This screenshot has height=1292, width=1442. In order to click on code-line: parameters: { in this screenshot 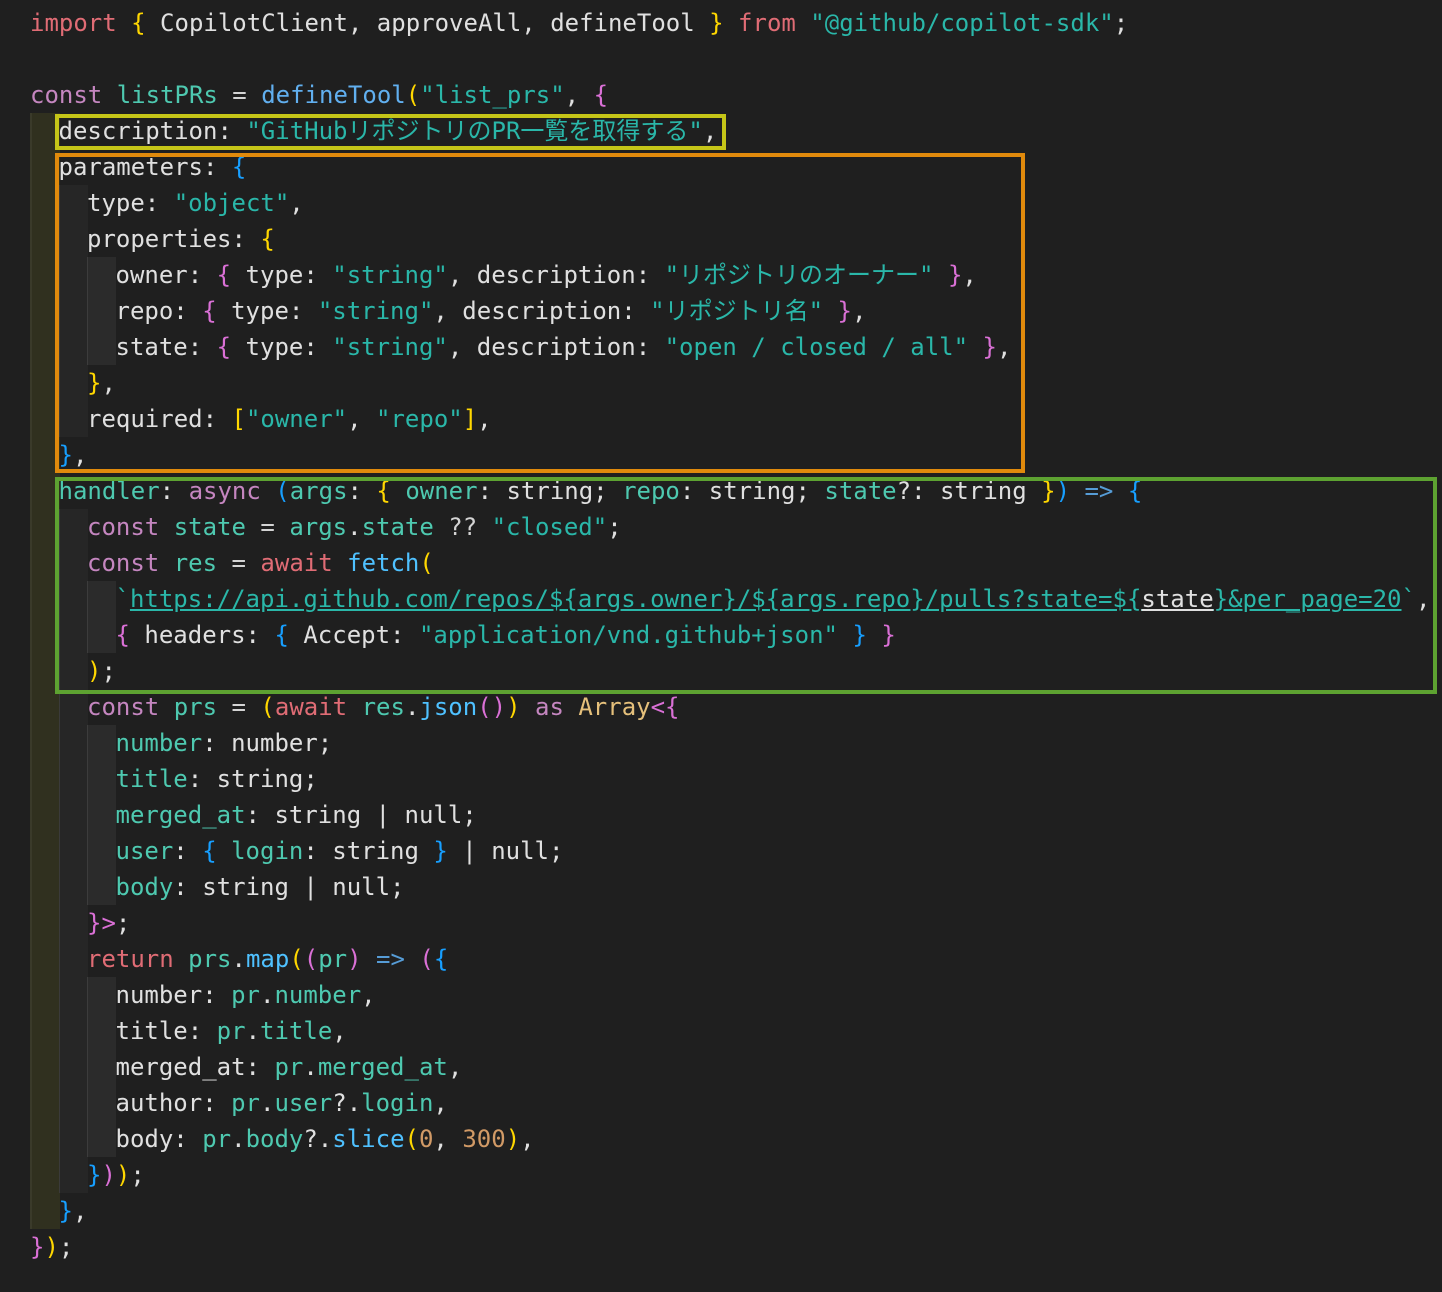, I will do `click(153, 167)`.